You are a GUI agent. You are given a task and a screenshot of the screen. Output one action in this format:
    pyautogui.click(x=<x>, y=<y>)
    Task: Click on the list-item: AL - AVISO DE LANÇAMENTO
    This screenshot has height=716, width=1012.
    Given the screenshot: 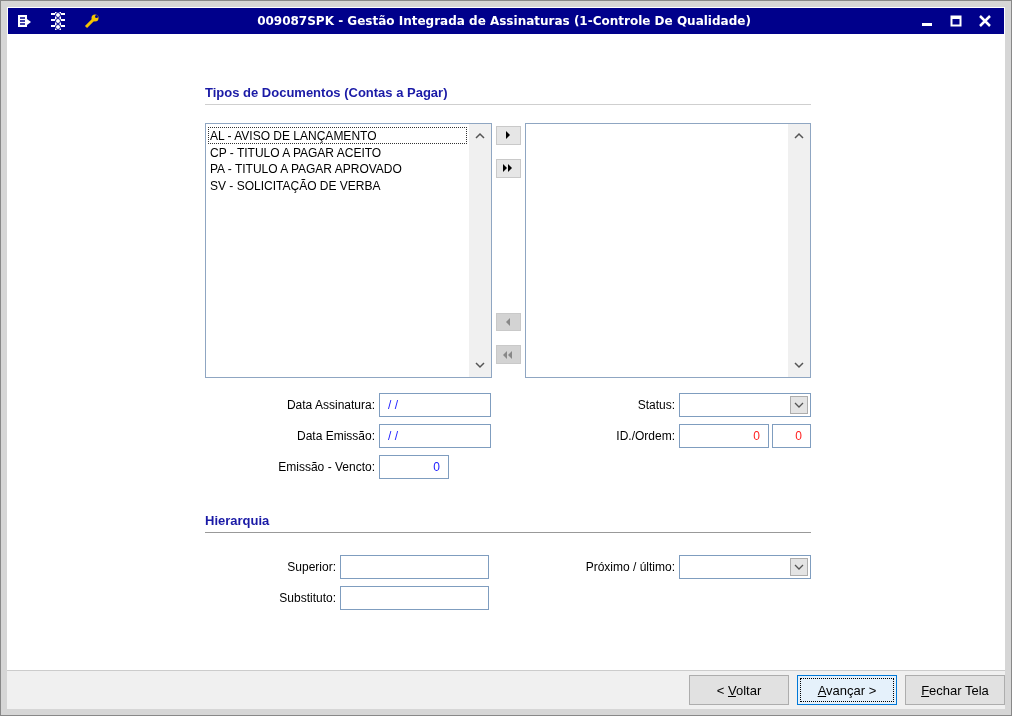 What is the action you would take?
    pyautogui.click(x=337, y=135)
    